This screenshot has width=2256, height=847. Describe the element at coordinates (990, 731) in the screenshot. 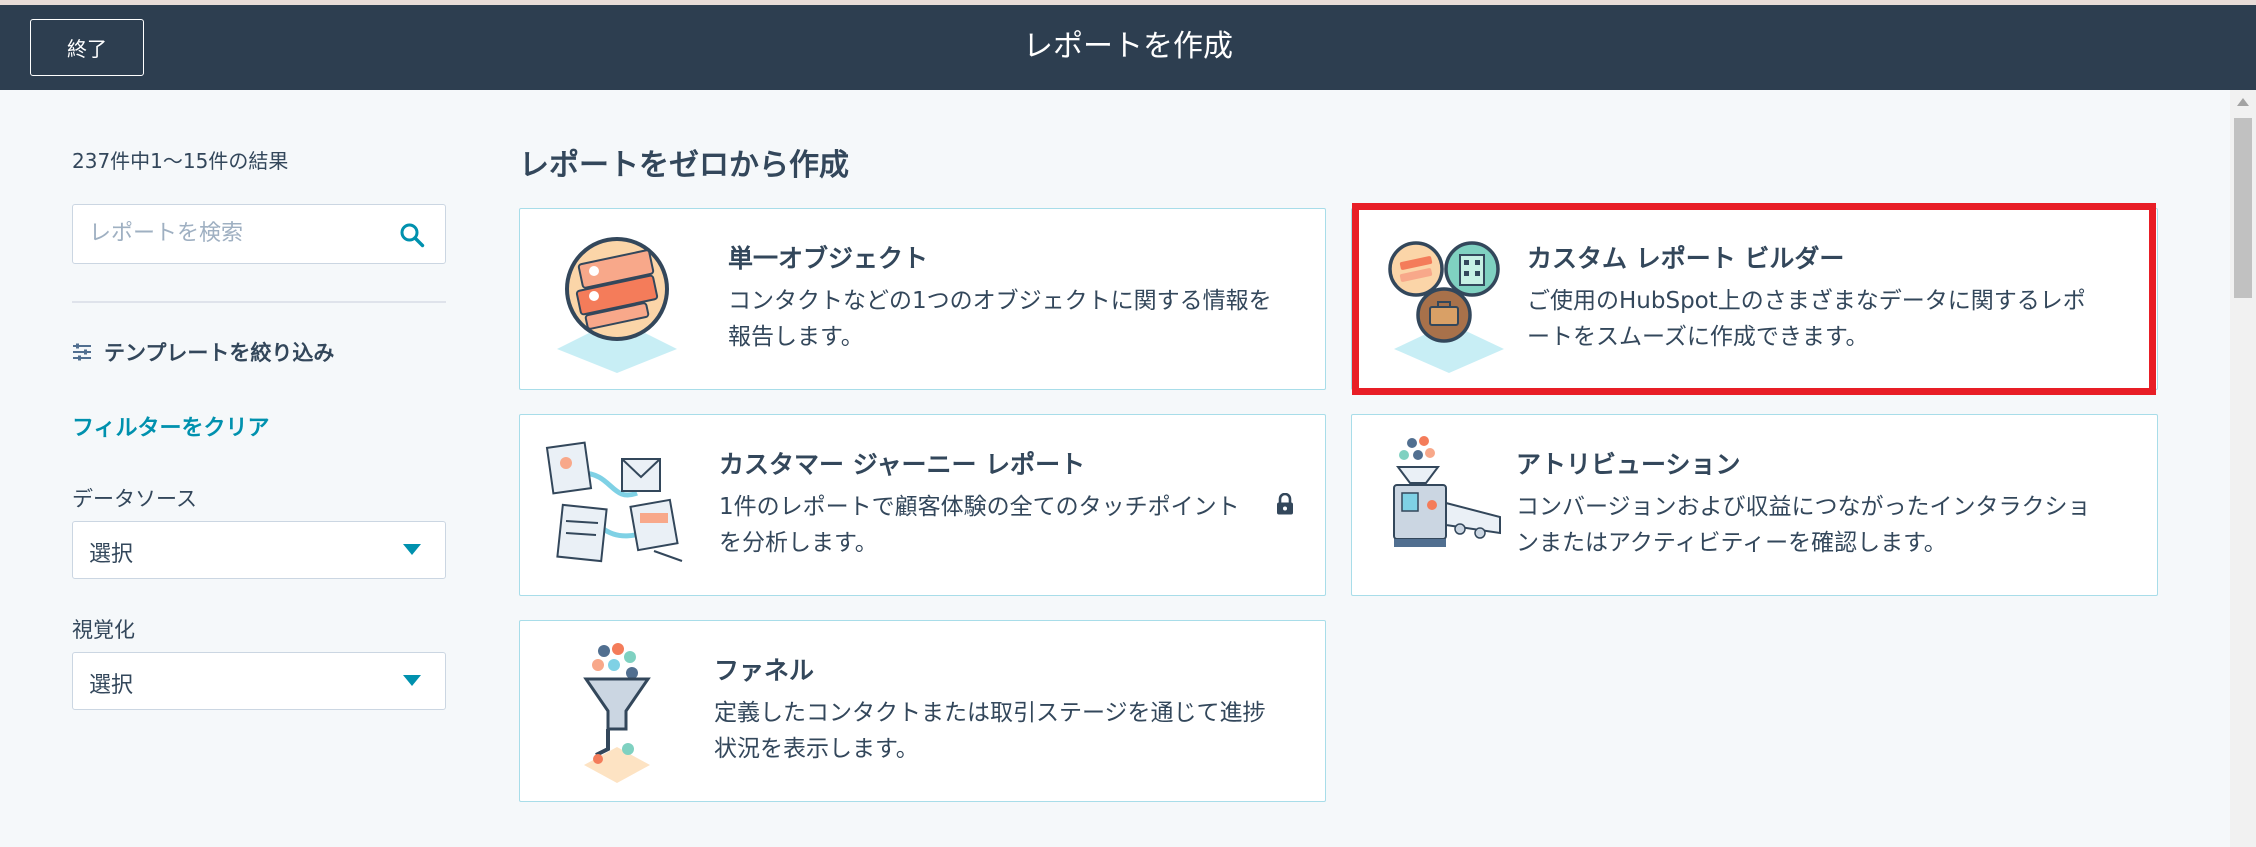

I see `card-description: 定義したコンタクトまたは取引ステージを通じて進捗 状況を表示します。` at that location.